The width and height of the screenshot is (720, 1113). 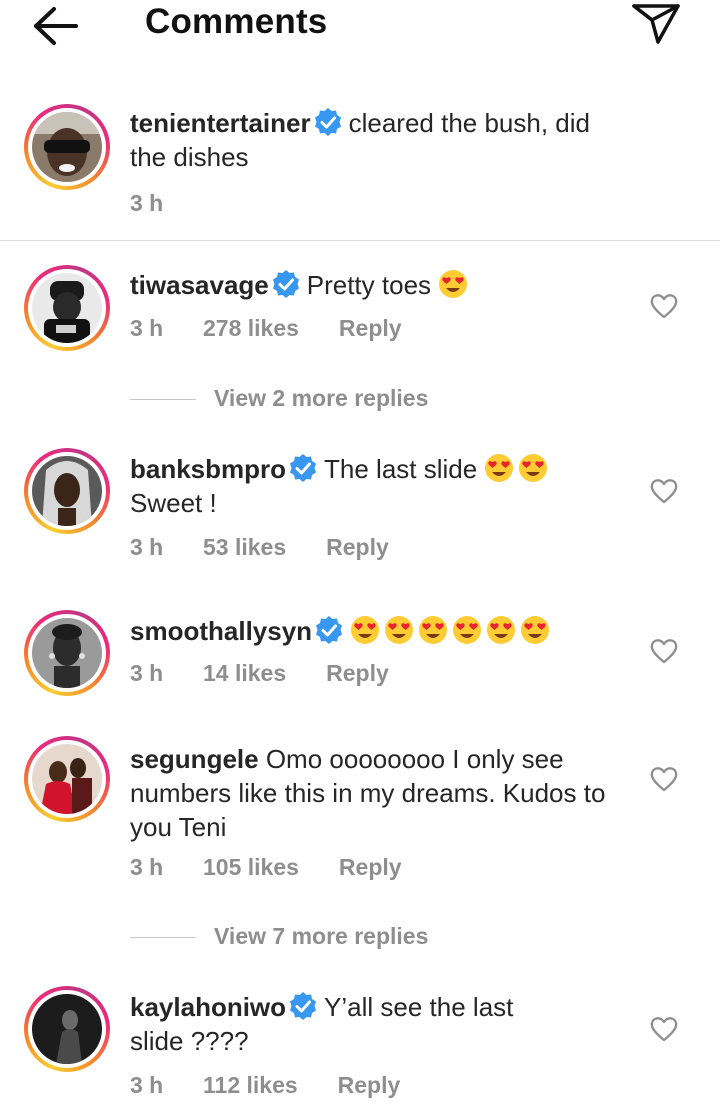 What do you see at coordinates (360, 240) in the screenshot?
I see `divider` at bounding box center [360, 240].